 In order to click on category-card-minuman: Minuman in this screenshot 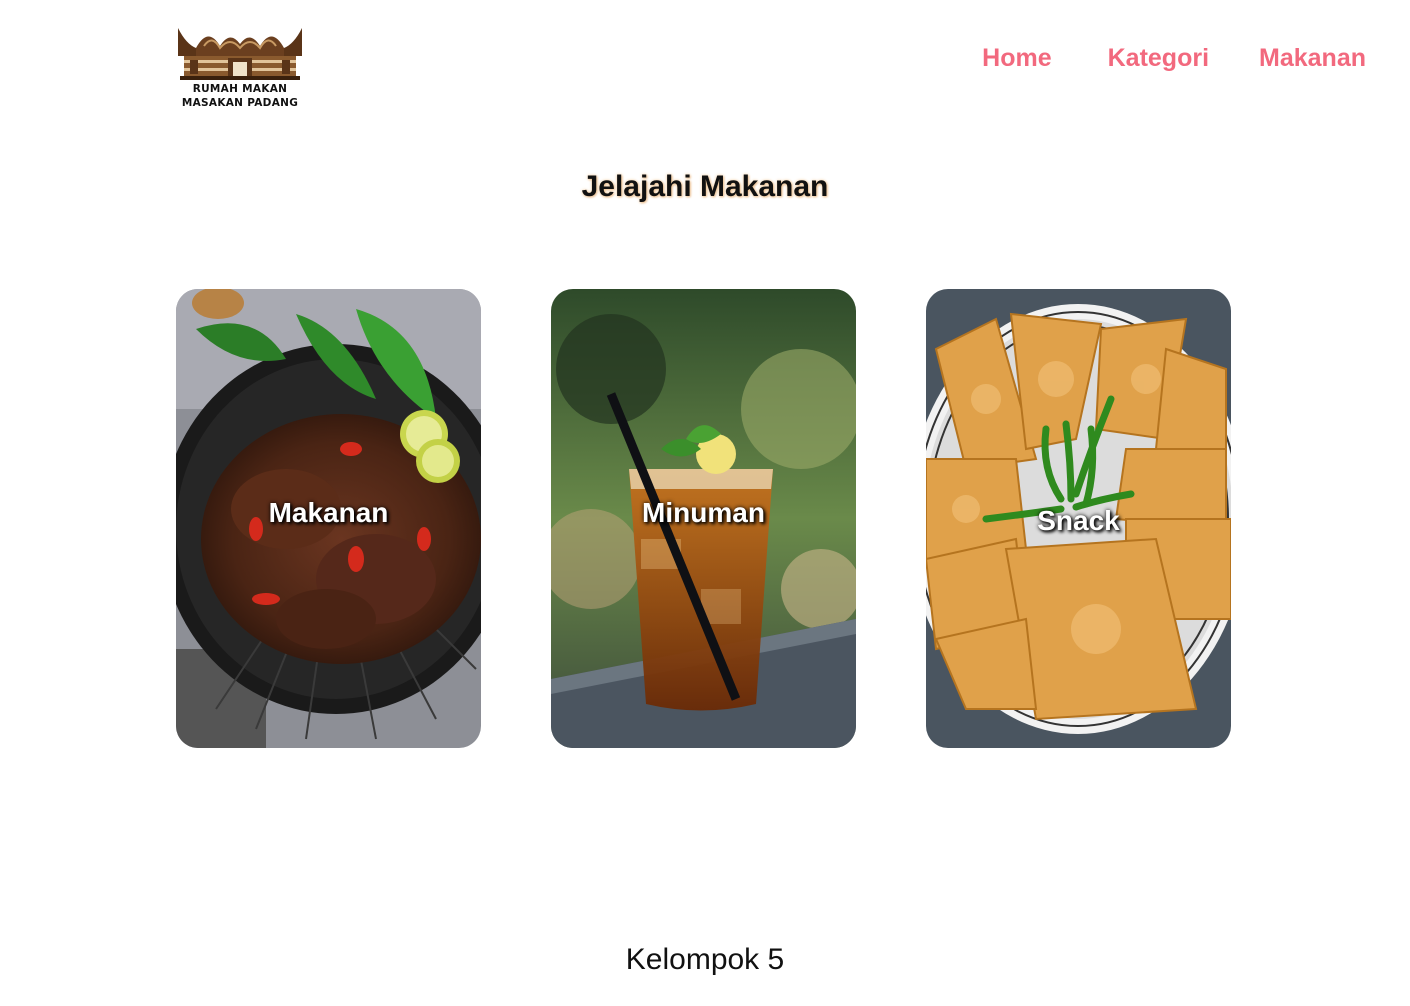, I will do `click(703, 518)`.